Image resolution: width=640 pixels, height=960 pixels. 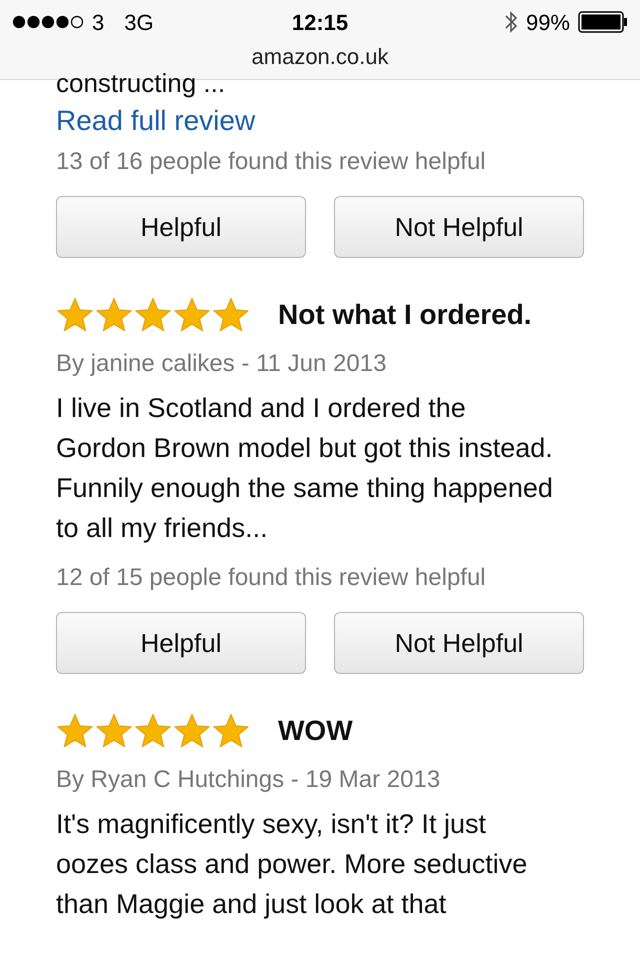 I want to click on carrier-label: 3, so click(x=98, y=22).